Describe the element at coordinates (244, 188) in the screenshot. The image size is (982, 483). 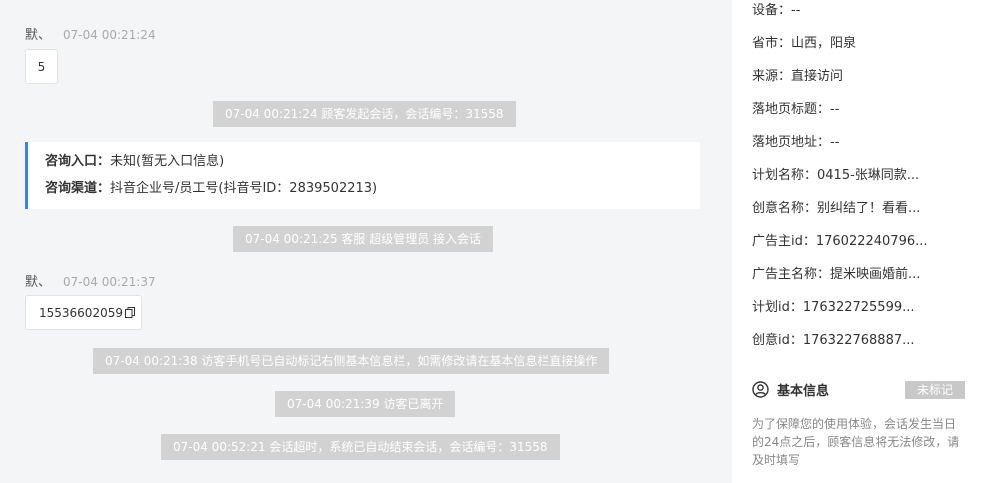
I see `channel-value: 抖音企业号/员工号(抖音号ID：2839502213)` at that location.